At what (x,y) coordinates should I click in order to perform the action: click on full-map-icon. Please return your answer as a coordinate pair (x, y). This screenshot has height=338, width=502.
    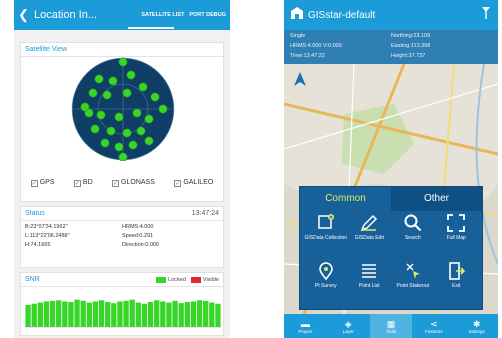
    Looking at the image, I should click on (456, 223).